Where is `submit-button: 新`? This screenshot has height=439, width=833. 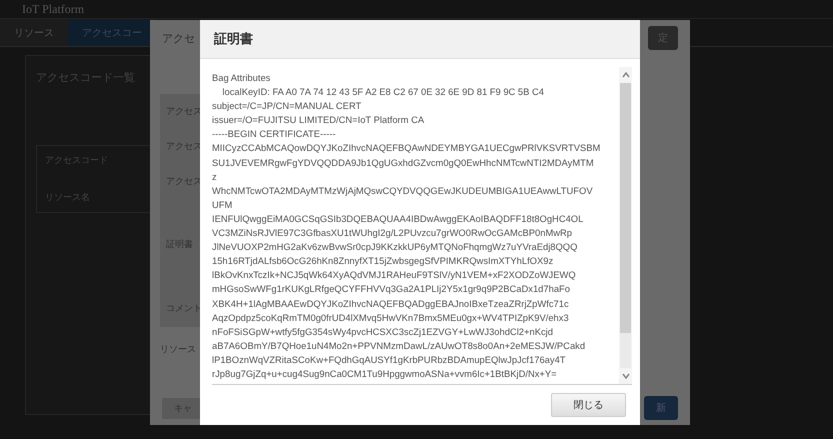 submit-button: 新 is located at coordinates (661, 408).